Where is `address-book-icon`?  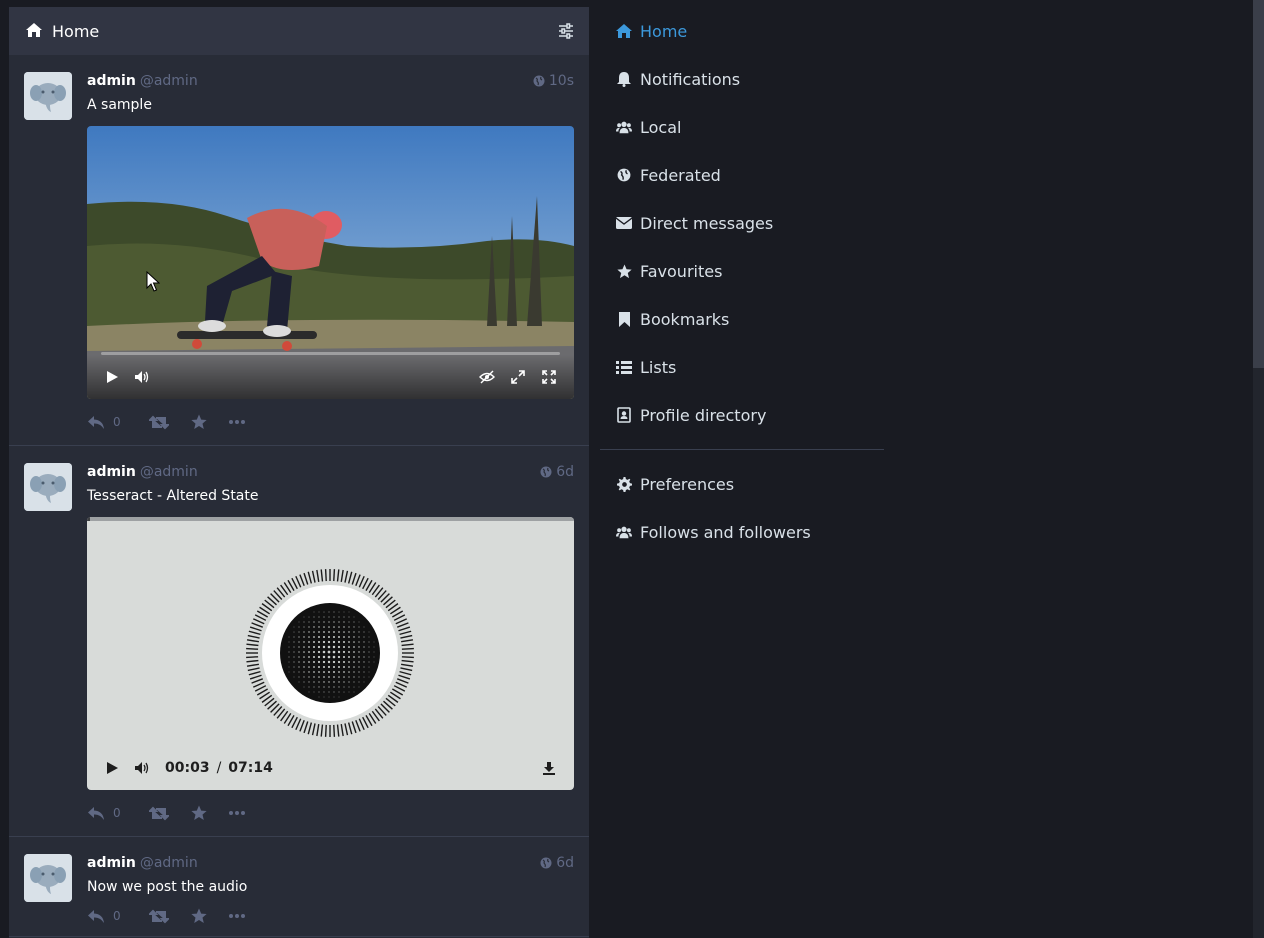 address-book-icon is located at coordinates (624, 415).